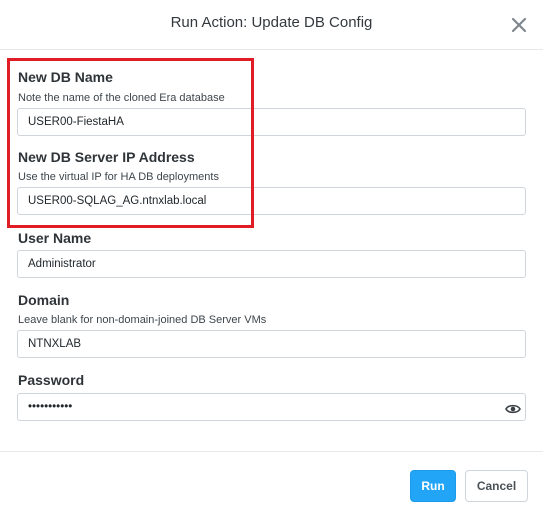 This screenshot has height=514, width=543. I want to click on user-name-input, so click(271, 264).